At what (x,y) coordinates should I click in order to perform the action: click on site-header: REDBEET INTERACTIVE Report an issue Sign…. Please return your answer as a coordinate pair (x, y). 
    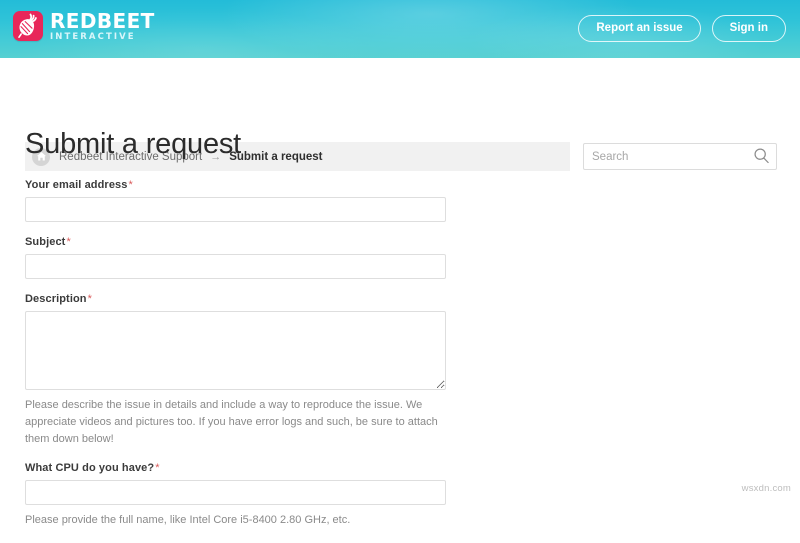
    Looking at the image, I should click on (400, 29).